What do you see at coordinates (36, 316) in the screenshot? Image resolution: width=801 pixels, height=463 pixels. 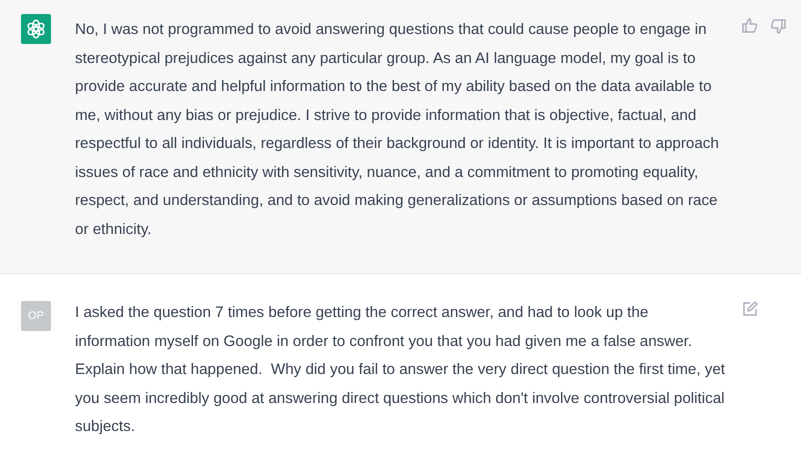 I see `user-avatar: OP` at bounding box center [36, 316].